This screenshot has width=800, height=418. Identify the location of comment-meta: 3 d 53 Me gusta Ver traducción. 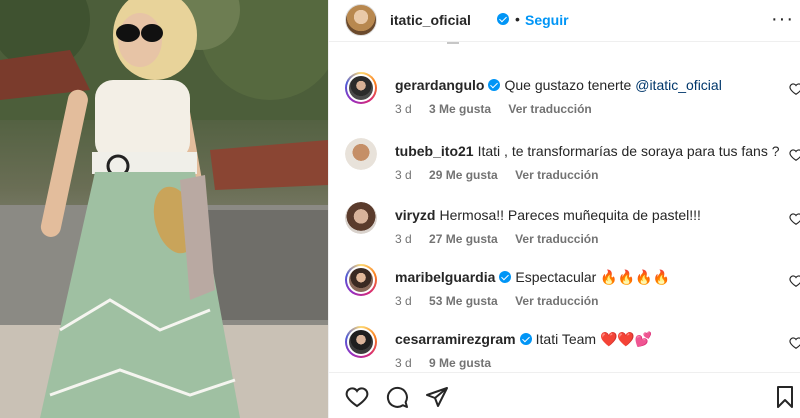
(503, 301).